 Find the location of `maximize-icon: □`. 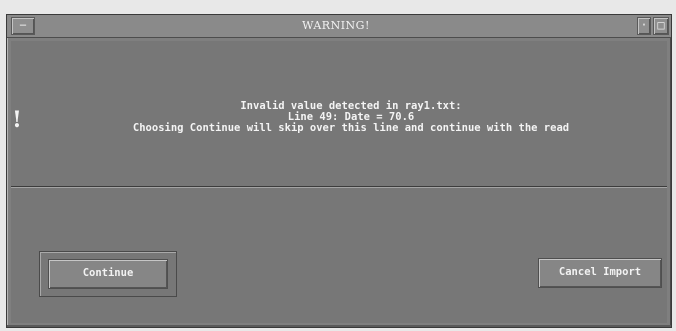

maximize-icon: □ is located at coordinates (661, 25).